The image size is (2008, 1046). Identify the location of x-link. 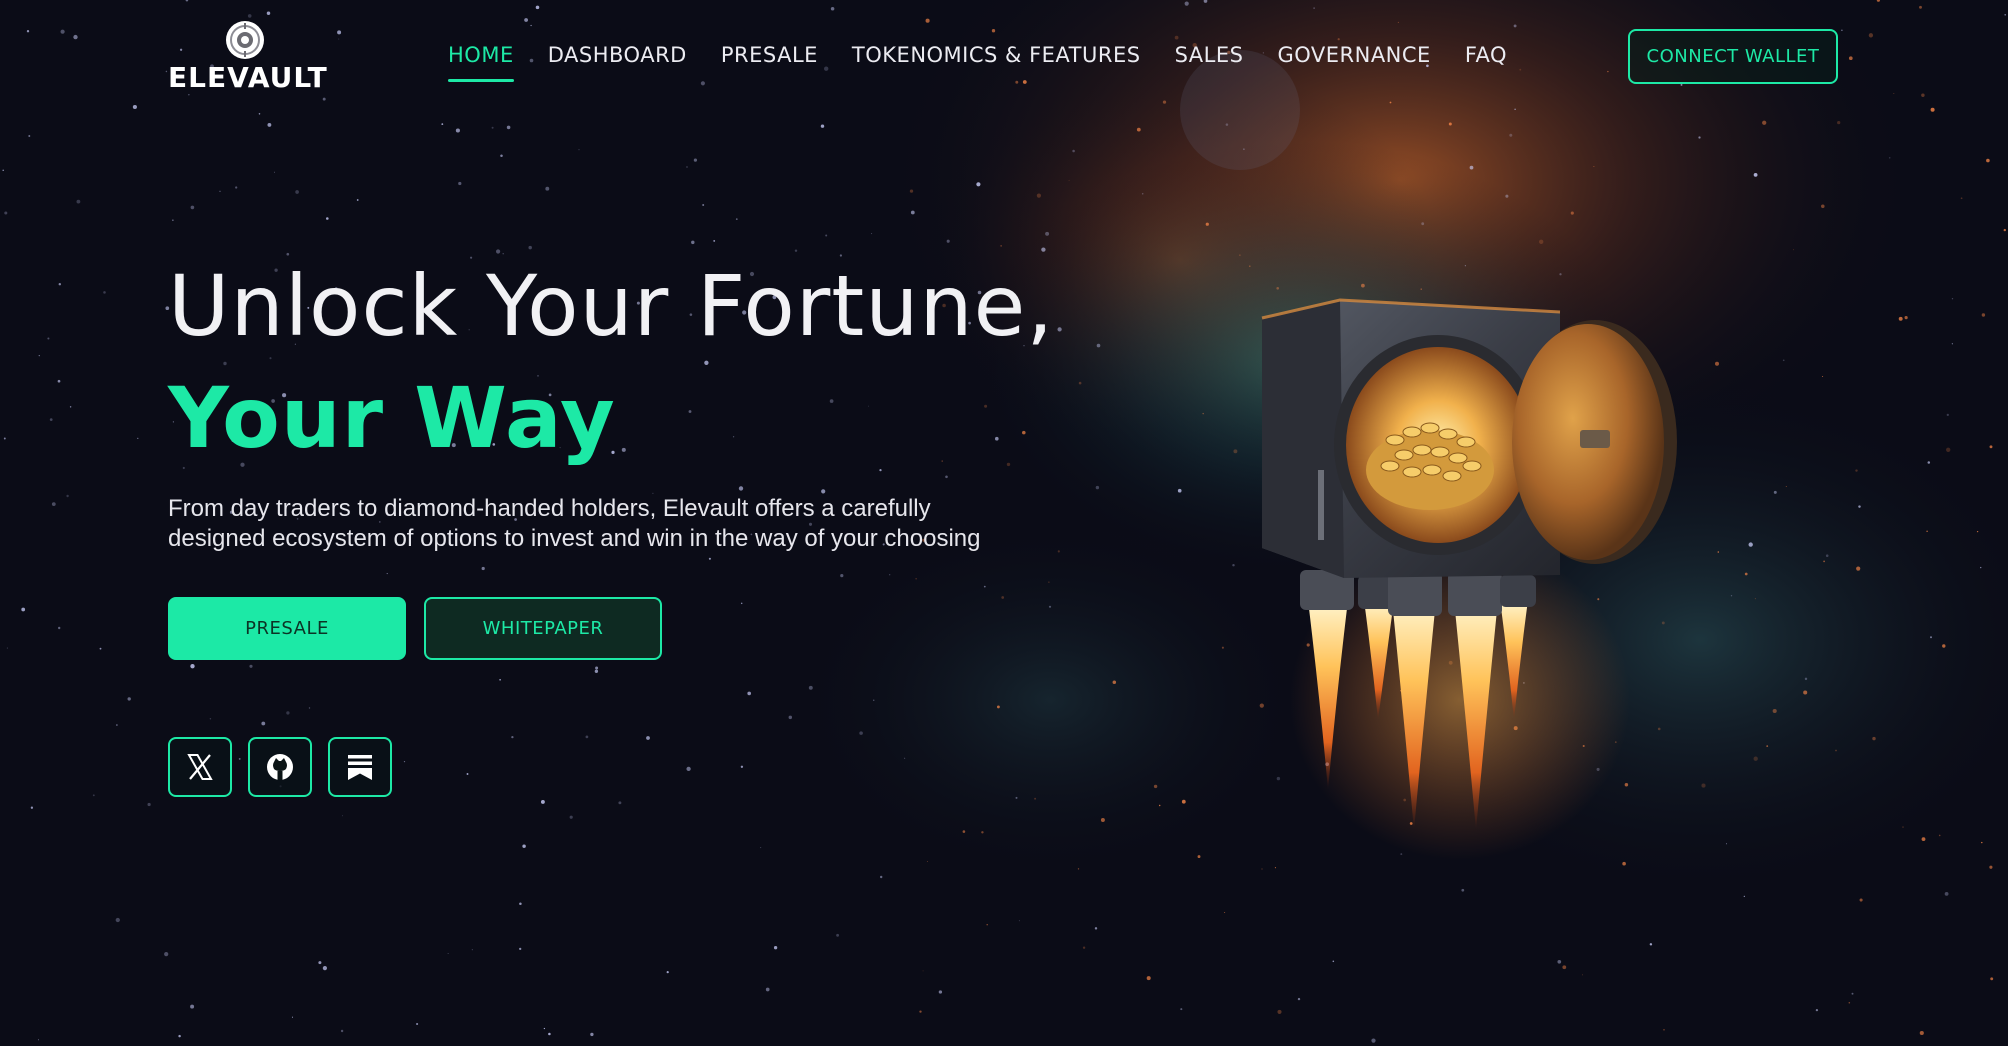
(200, 767).